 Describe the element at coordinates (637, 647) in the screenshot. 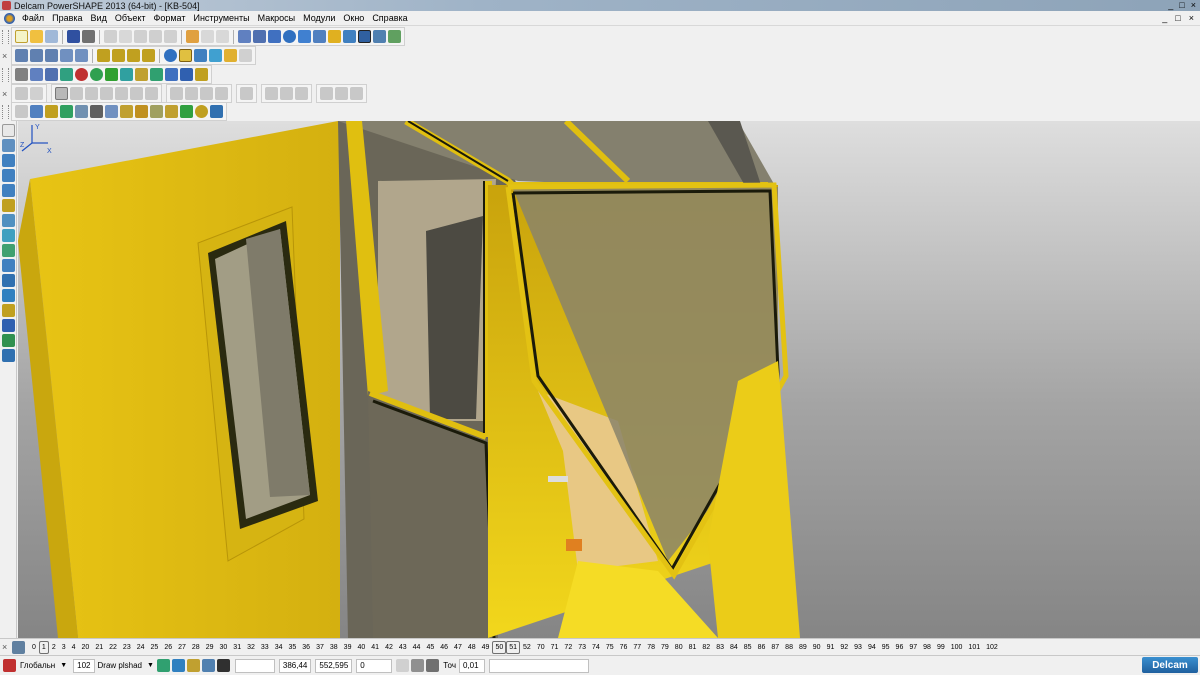

I see `layer-button-77: 77` at that location.